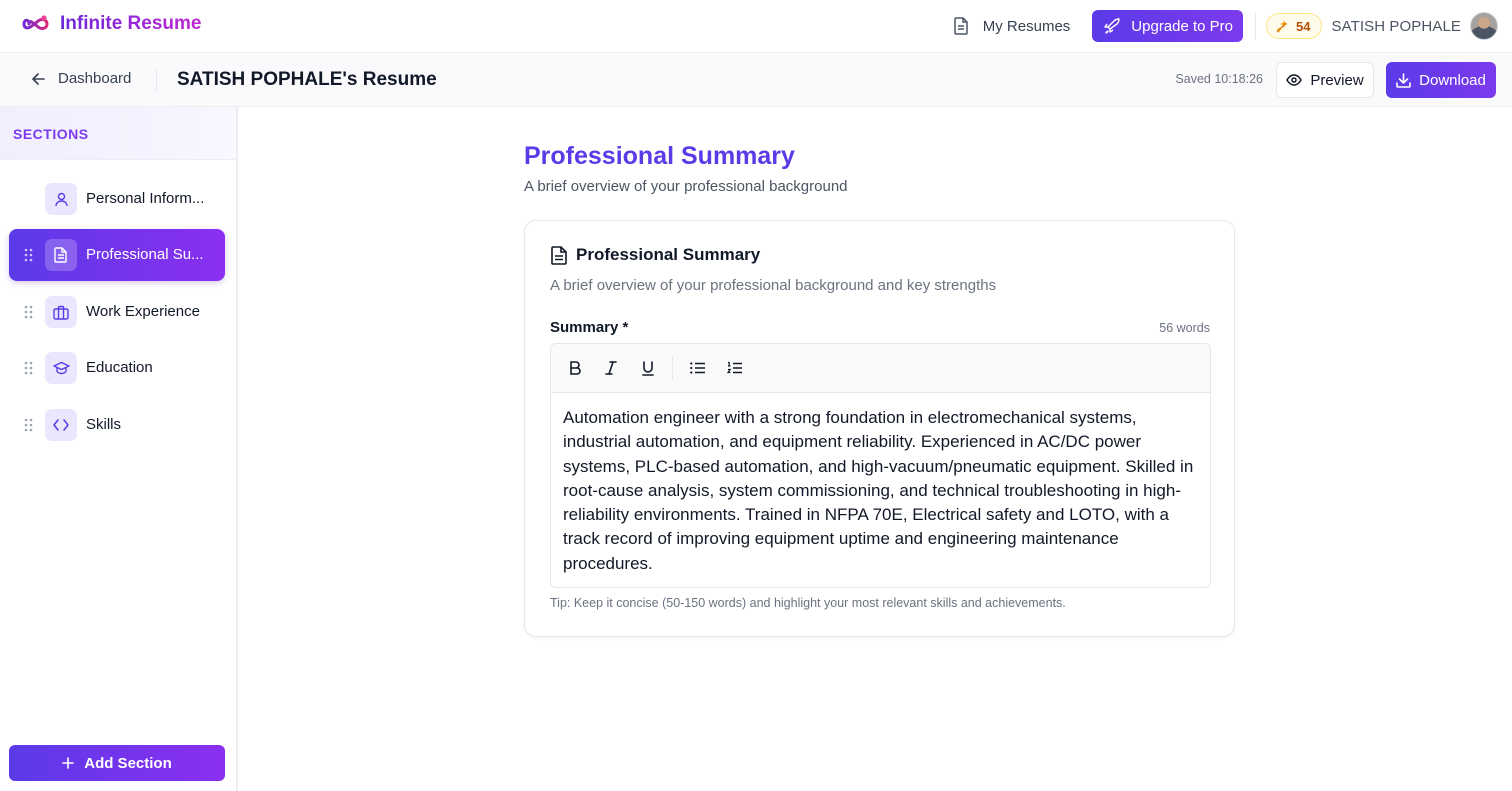 This screenshot has height=791, width=1512. Describe the element at coordinates (1182, 26) in the screenshot. I see `upgrade-label: Upgrade to Pro` at that location.